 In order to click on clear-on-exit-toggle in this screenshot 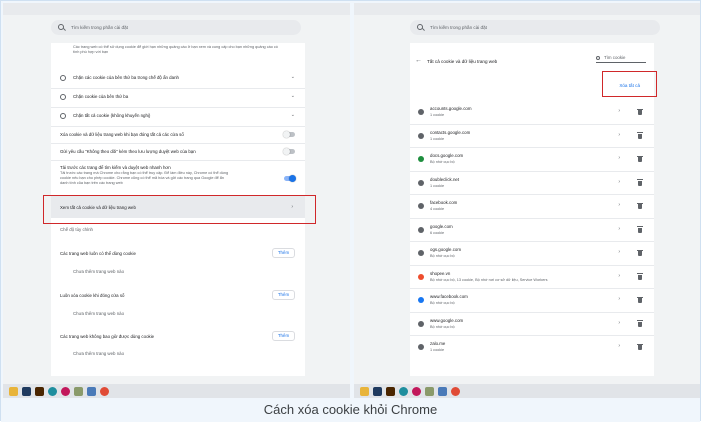, I will do `click(289, 134)`.